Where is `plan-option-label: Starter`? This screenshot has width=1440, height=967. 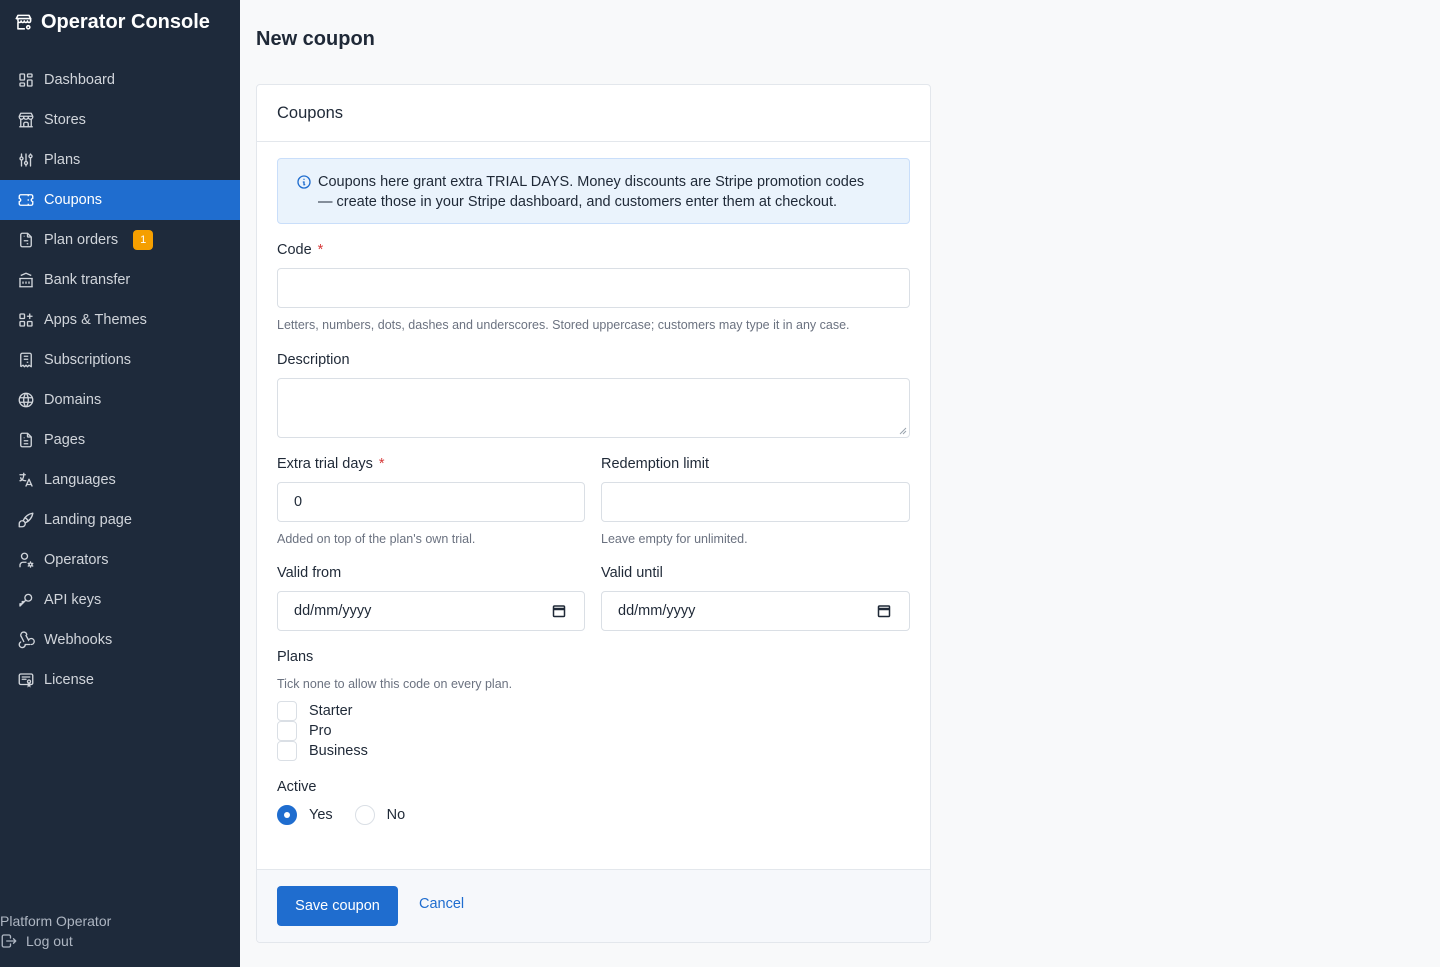
plan-option-label: Starter is located at coordinates (331, 711).